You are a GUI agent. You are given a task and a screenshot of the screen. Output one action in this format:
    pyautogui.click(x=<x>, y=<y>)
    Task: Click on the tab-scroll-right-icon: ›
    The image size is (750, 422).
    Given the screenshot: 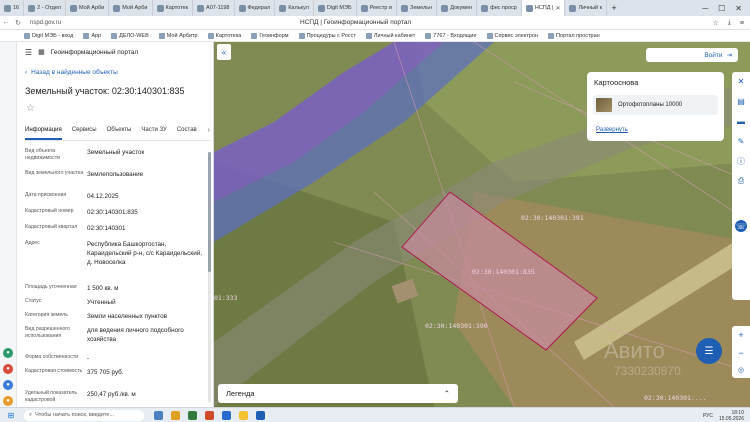 What is the action you would take?
    pyautogui.click(x=209, y=130)
    